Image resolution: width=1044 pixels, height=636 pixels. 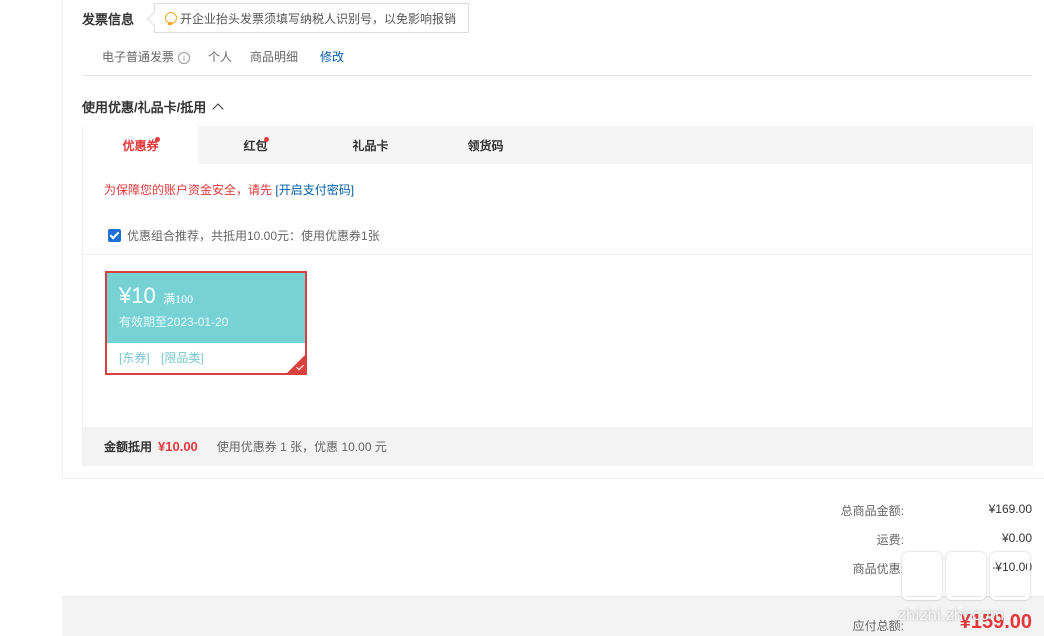 What do you see at coordinates (182, 358) in the screenshot?
I see `coupon-tag-category: [限品类]` at bounding box center [182, 358].